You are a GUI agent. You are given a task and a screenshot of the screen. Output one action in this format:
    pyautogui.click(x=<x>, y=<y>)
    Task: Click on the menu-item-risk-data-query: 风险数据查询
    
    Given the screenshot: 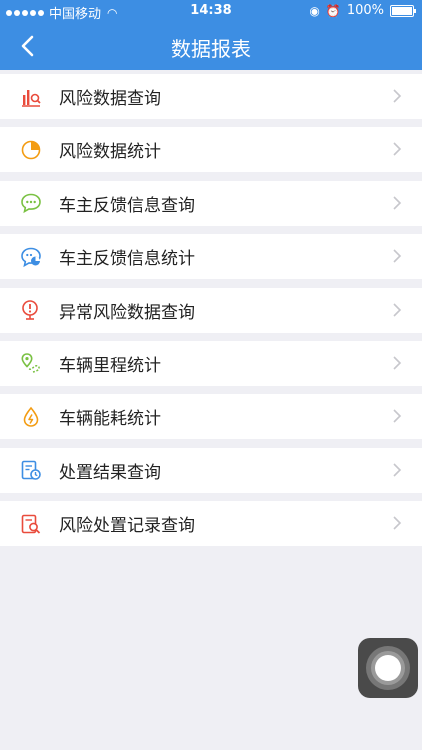 What is the action you would take?
    pyautogui.click(x=211, y=96)
    